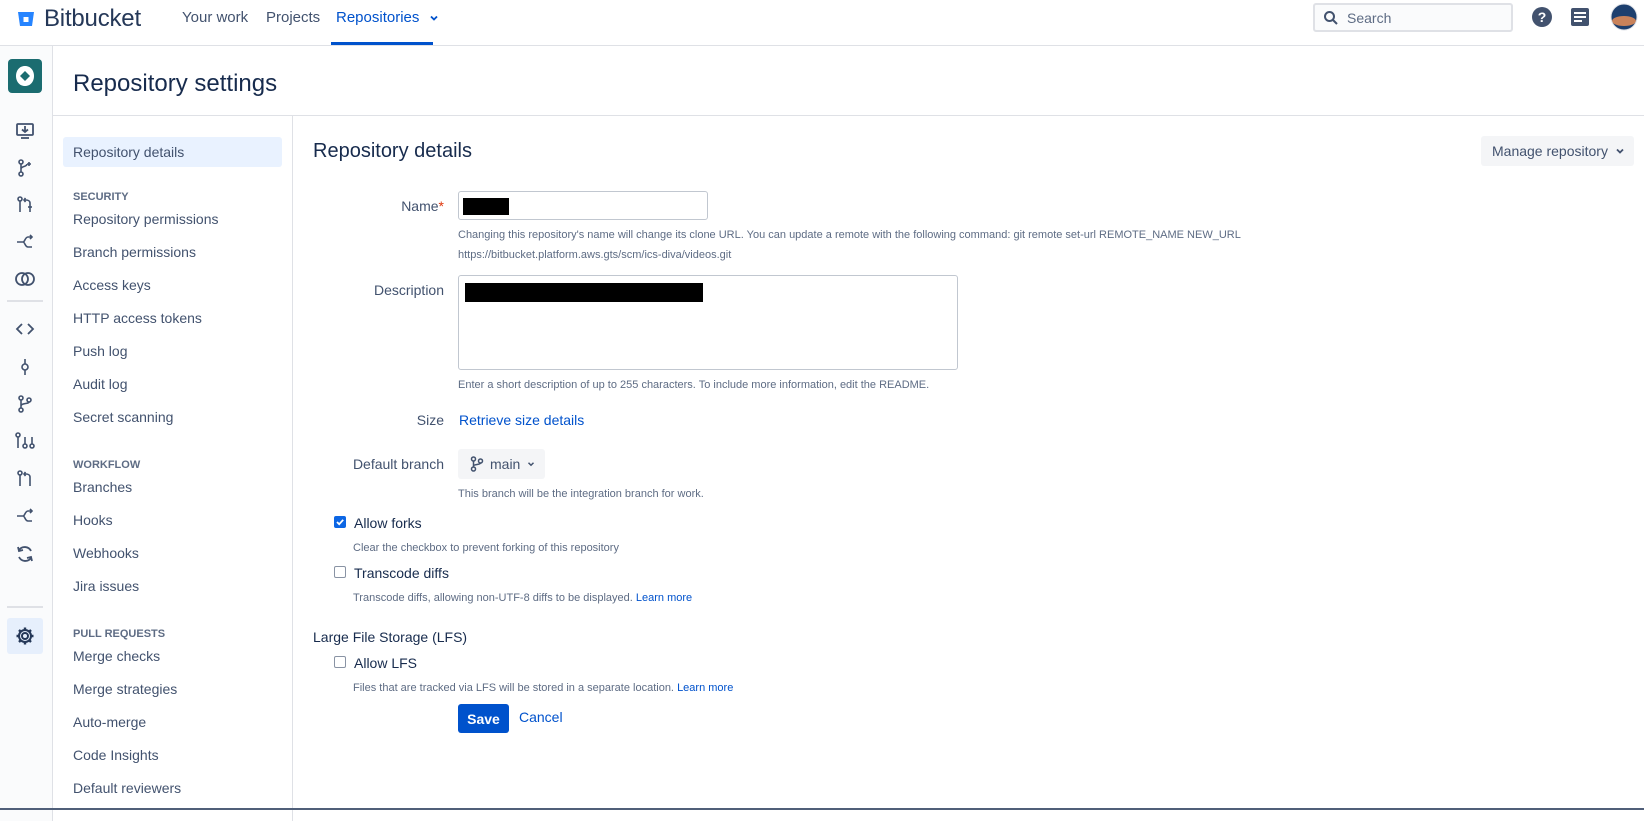 The height and width of the screenshot is (821, 1644). Describe the element at coordinates (175, 83) in the screenshot. I see `page-title: Repository settings` at that location.